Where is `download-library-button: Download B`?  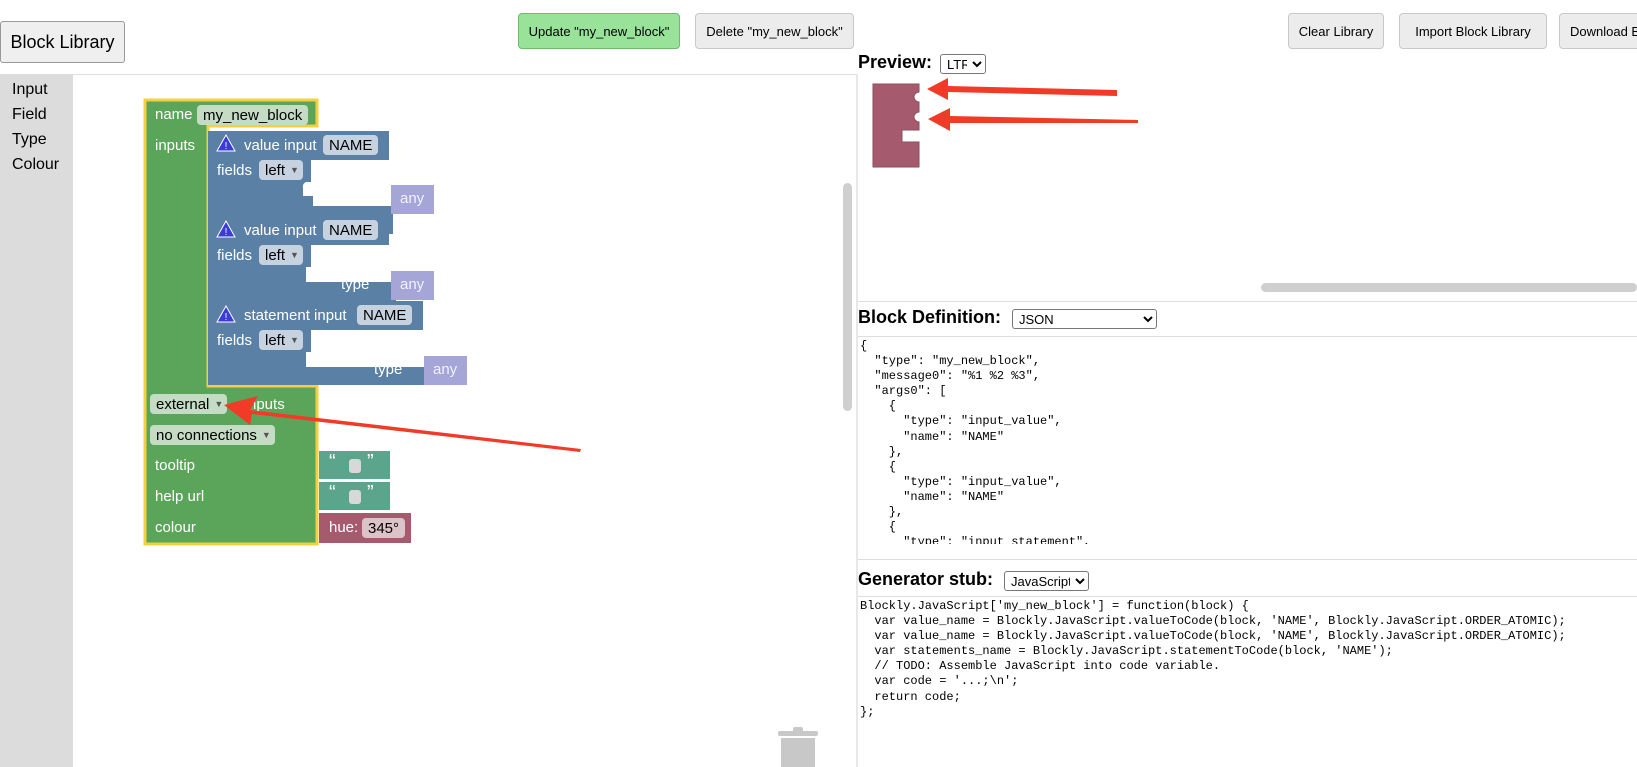 download-library-button: Download B is located at coordinates (1598, 31).